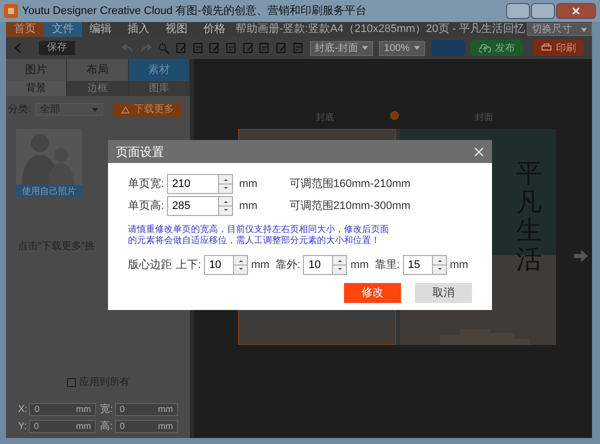 This screenshot has height=444, width=600. I want to click on field-label: 靠里:, so click(387, 265).